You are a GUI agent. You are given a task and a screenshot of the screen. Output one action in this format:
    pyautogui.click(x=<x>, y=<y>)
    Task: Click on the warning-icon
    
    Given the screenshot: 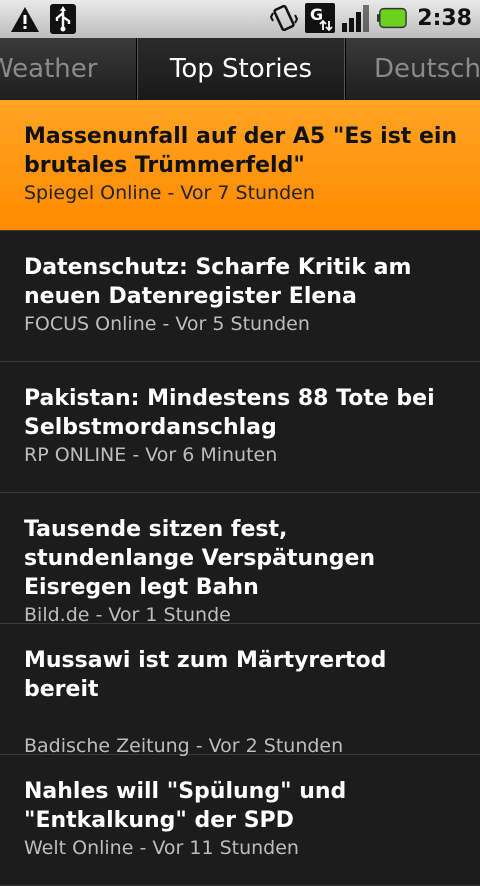 What is the action you would take?
    pyautogui.click(x=25, y=19)
    